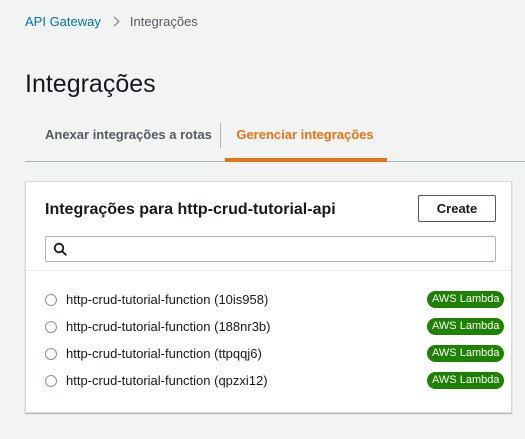 This screenshot has width=525, height=439. What do you see at coordinates (305, 139) in the screenshot?
I see `tab-manage-integrations: Gerenciar integrações` at bounding box center [305, 139].